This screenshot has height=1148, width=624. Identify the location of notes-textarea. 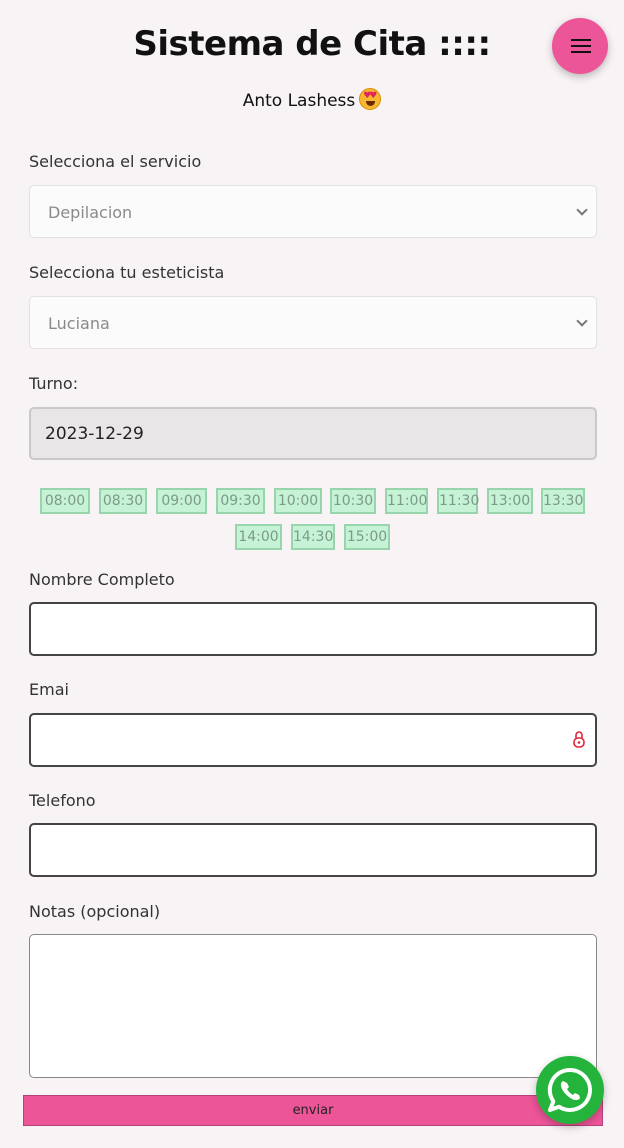
(313, 1006).